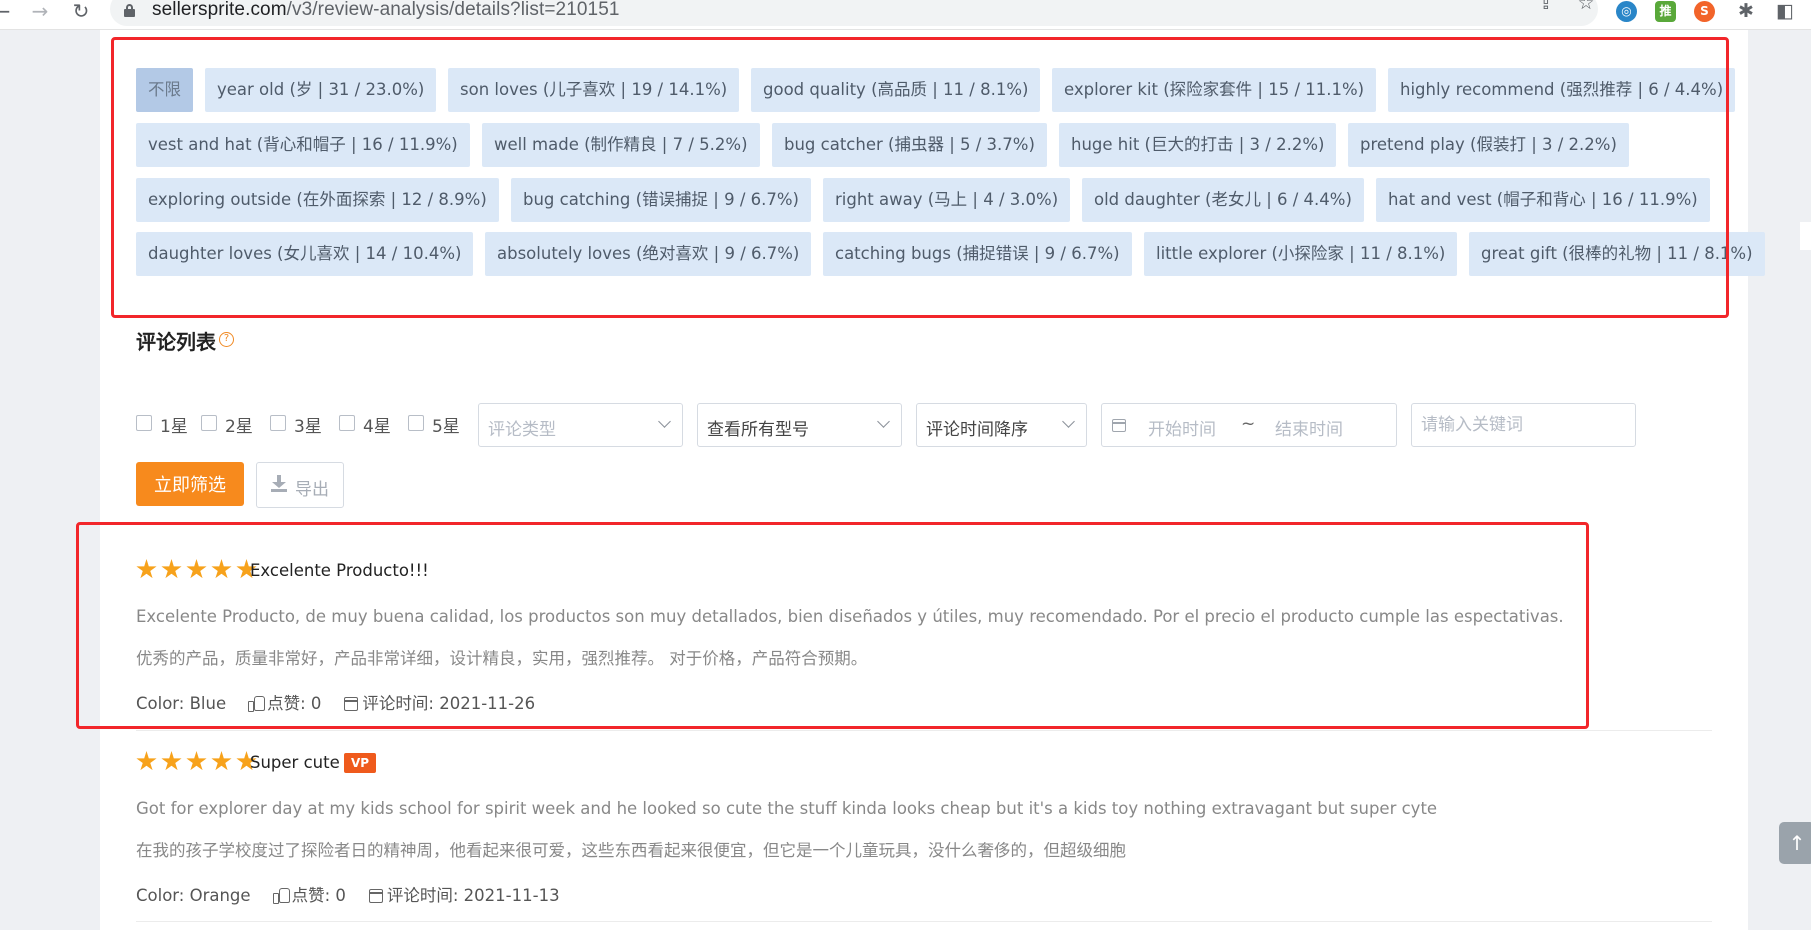 This screenshot has width=1811, height=930. I want to click on keyword-tag: bug catching (错误捕捉 | 9 / 6.7%), so click(661, 200).